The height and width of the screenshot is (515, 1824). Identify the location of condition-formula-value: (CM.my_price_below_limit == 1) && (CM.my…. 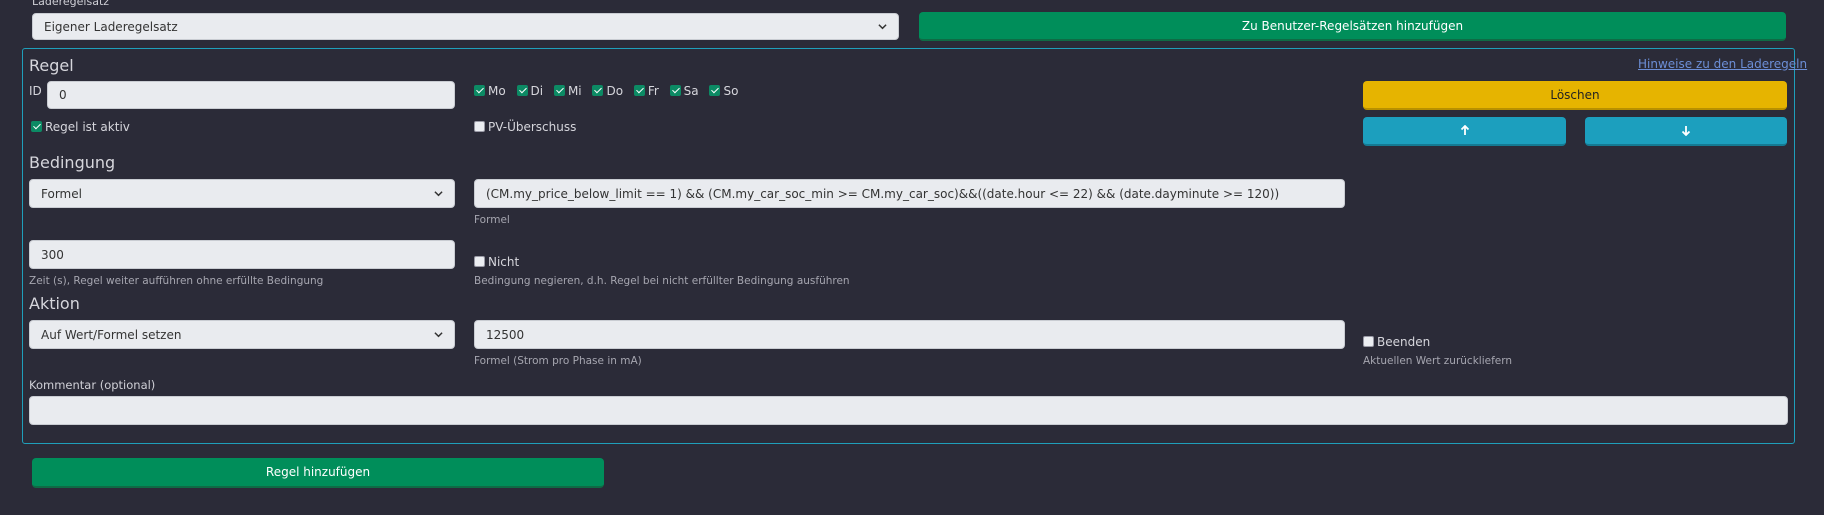
(883, 193).